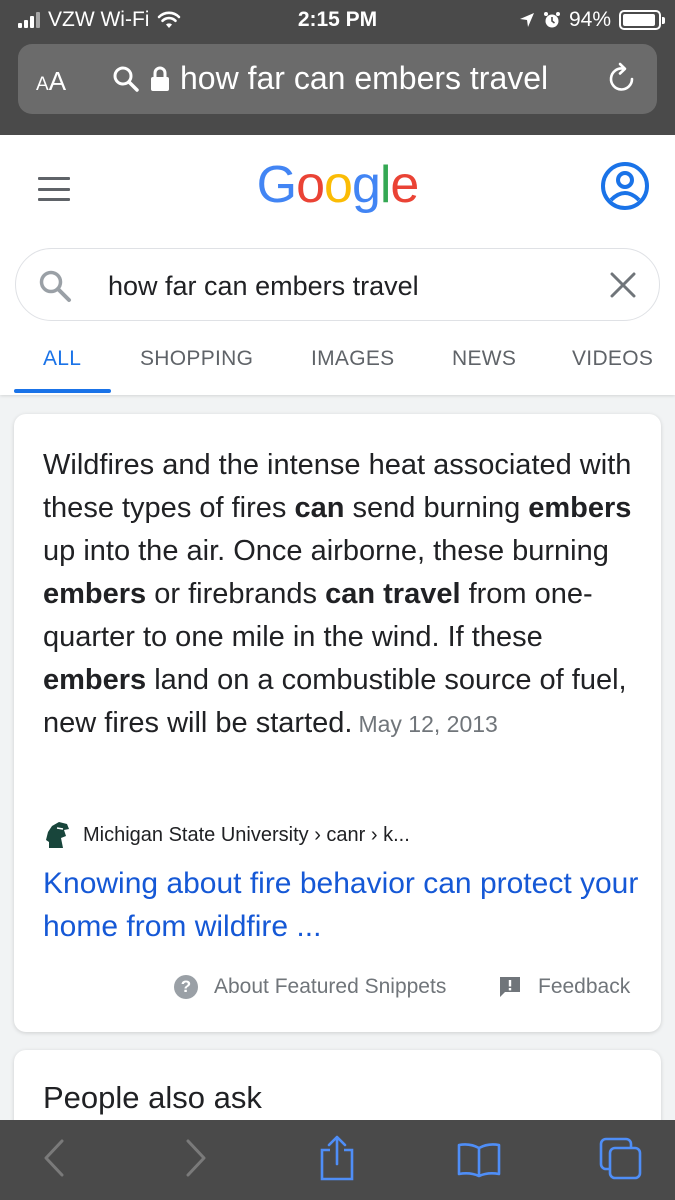 The width and height of the screenshot is (675, 1200). Describe the element at coordinates (160, 78) in the screenshot. I see `lock-icon` at that location.